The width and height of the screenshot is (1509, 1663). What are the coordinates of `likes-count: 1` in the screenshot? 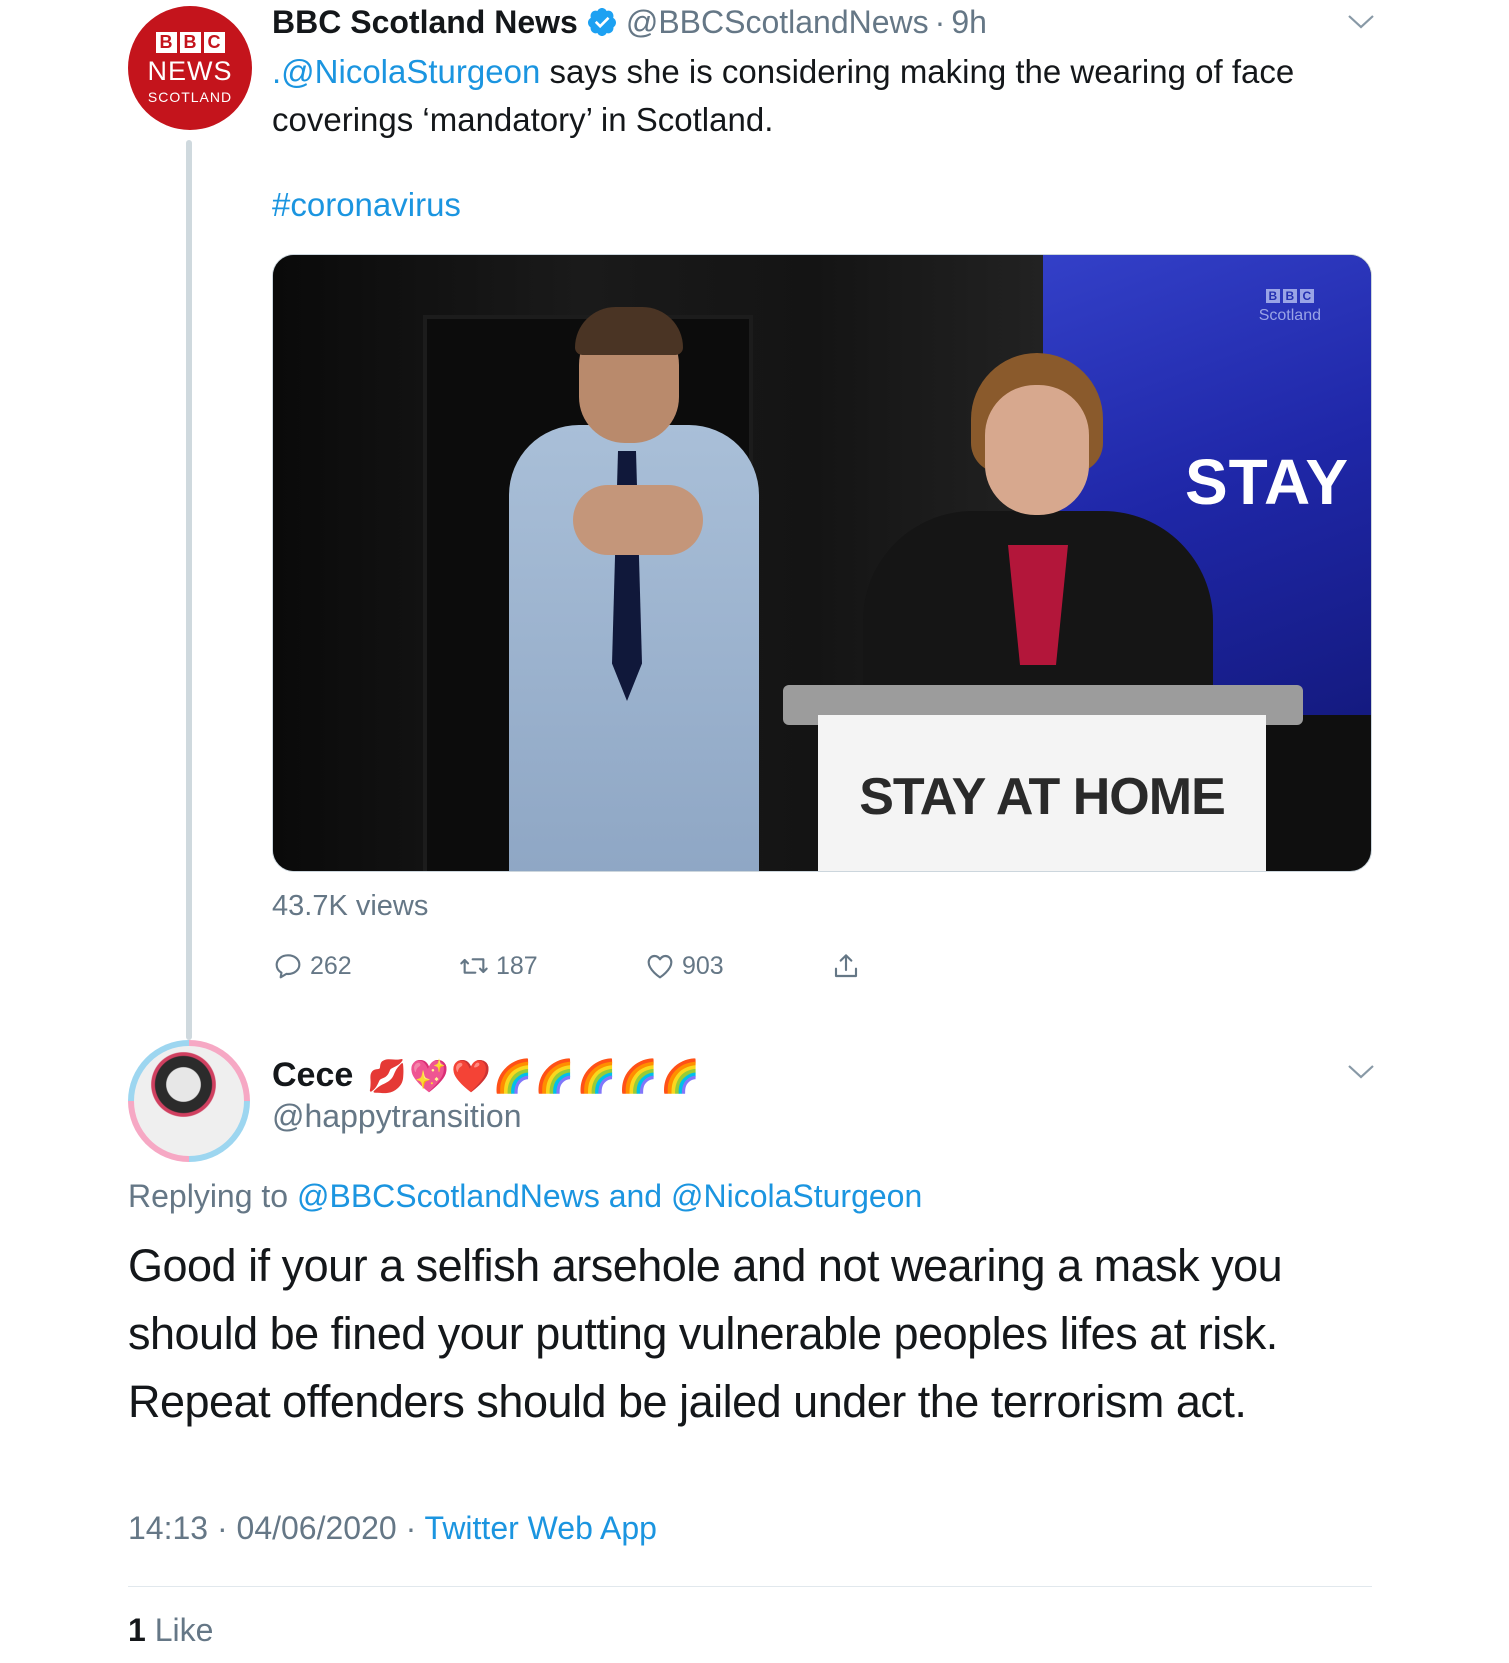 It's located at (137, 1630).